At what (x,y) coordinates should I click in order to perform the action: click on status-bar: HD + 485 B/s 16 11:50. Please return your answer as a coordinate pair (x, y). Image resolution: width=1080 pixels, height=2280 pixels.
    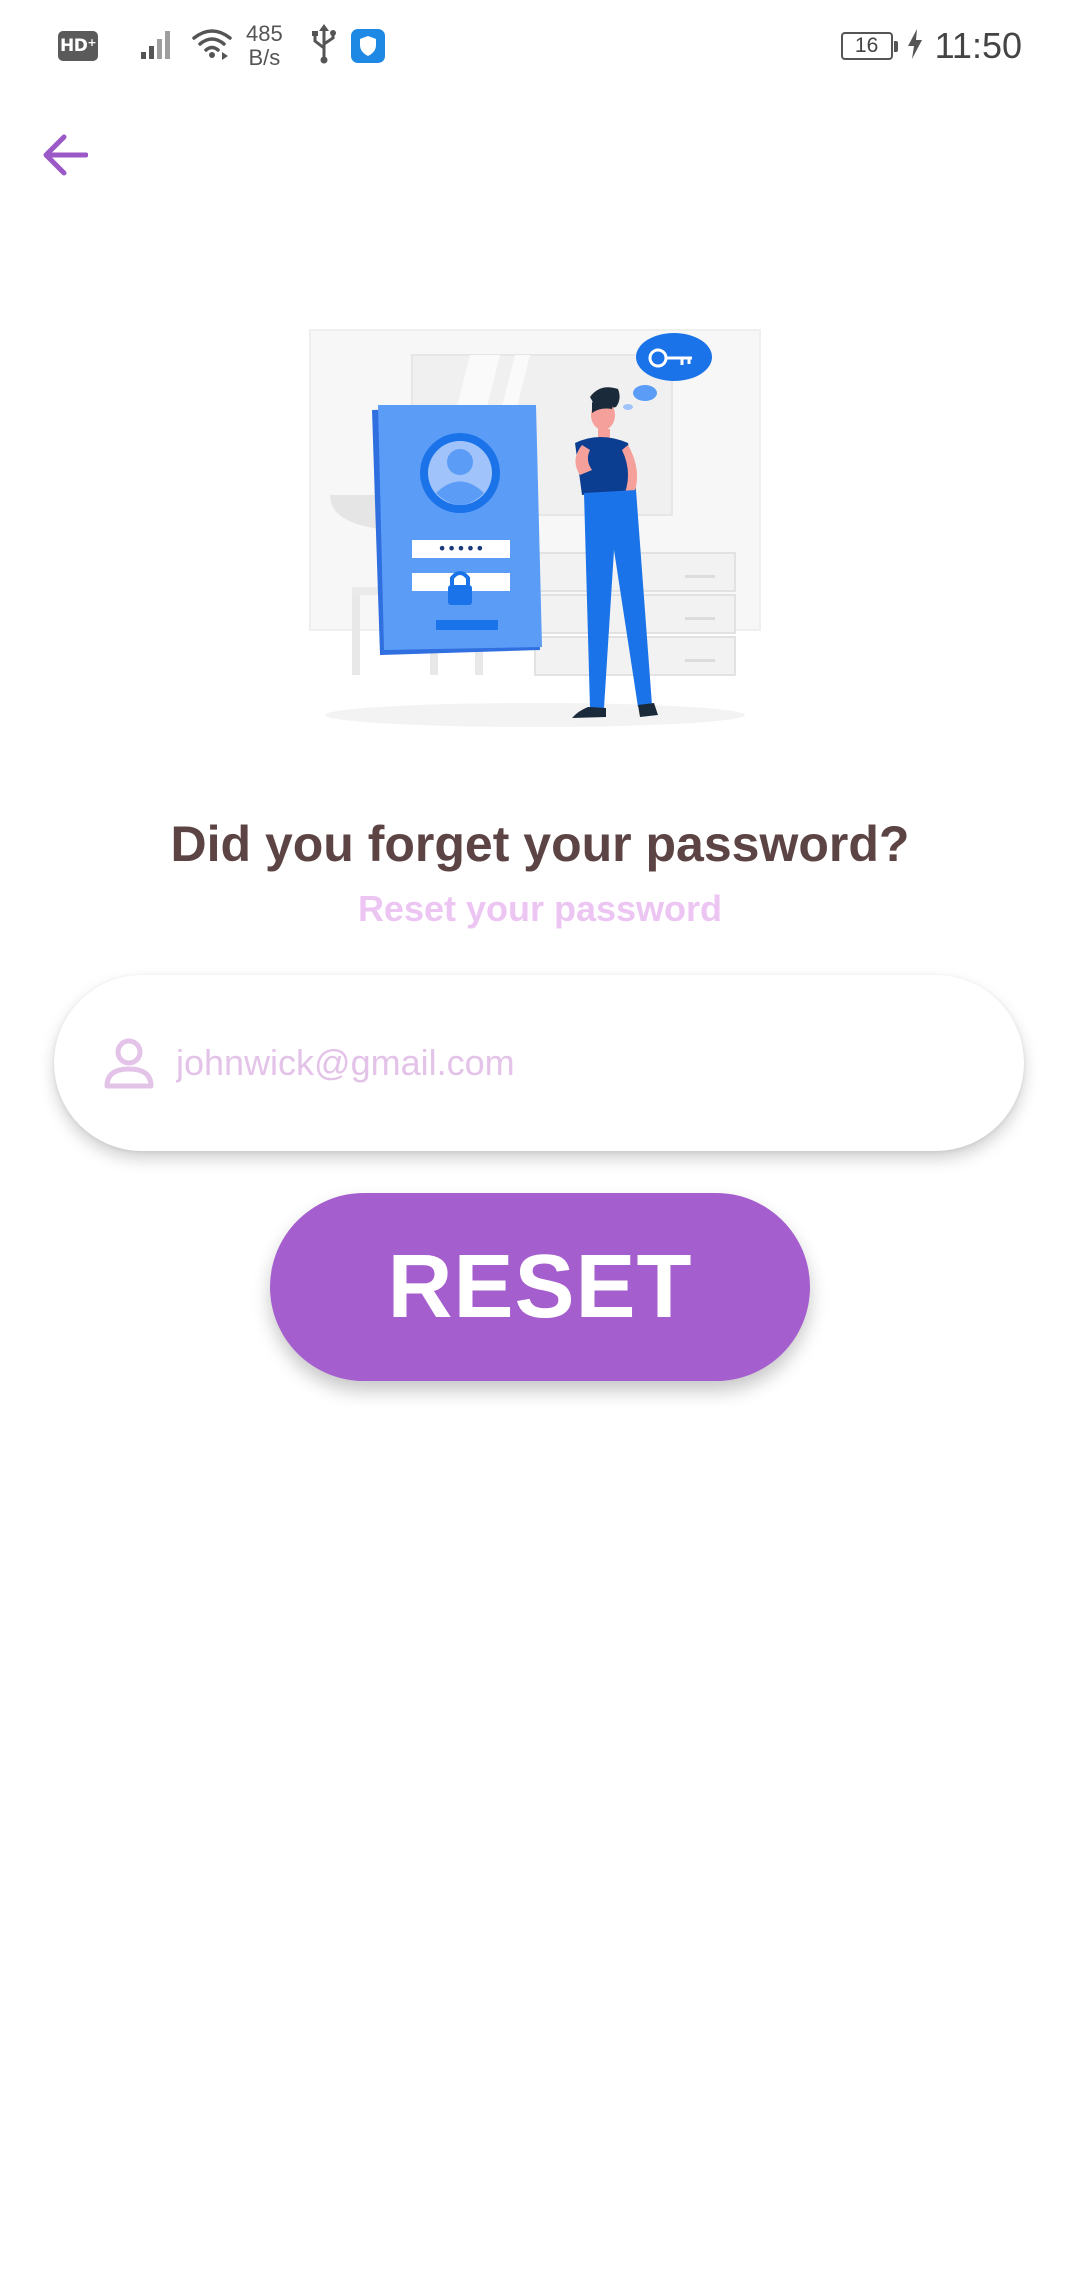
    Looking at the image, I should click on (540, 46).